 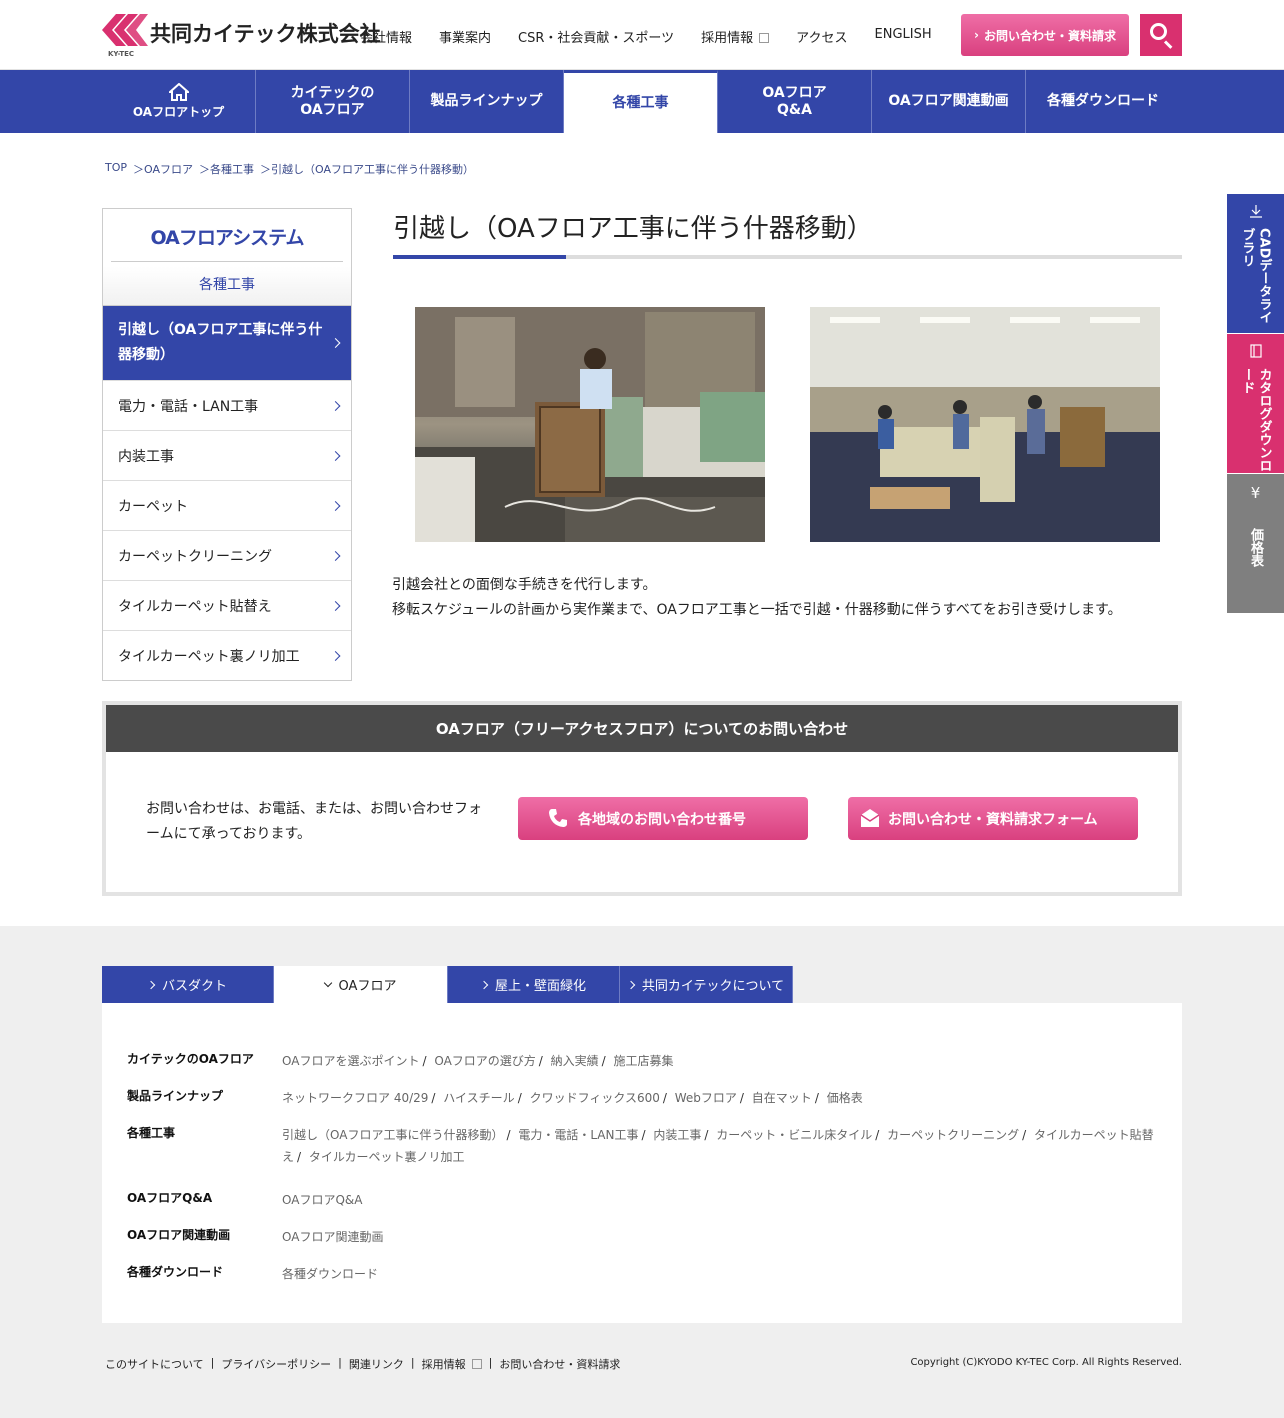 I want to click on breadcrumb-oafloor: ＞OAフロア, so click(x=163, y=169).